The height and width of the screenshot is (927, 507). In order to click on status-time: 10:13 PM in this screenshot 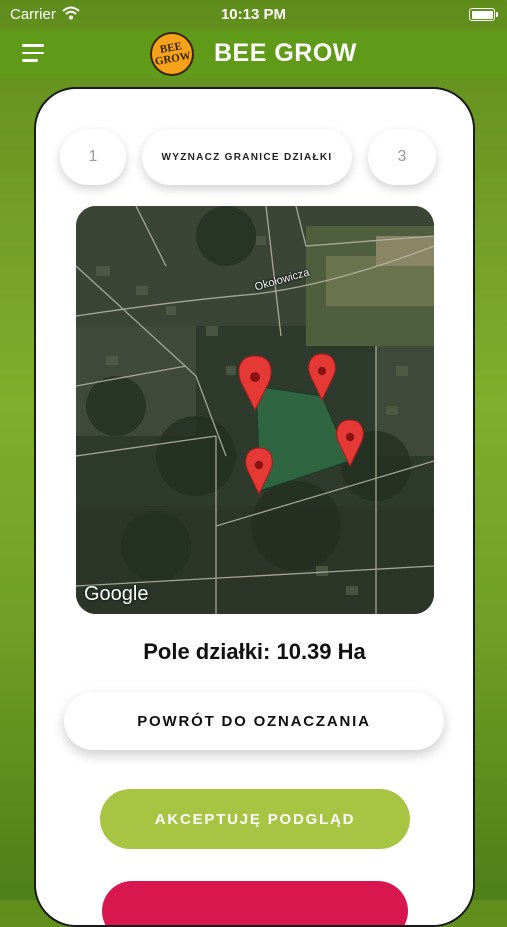, I will do `click(253, 14)`.